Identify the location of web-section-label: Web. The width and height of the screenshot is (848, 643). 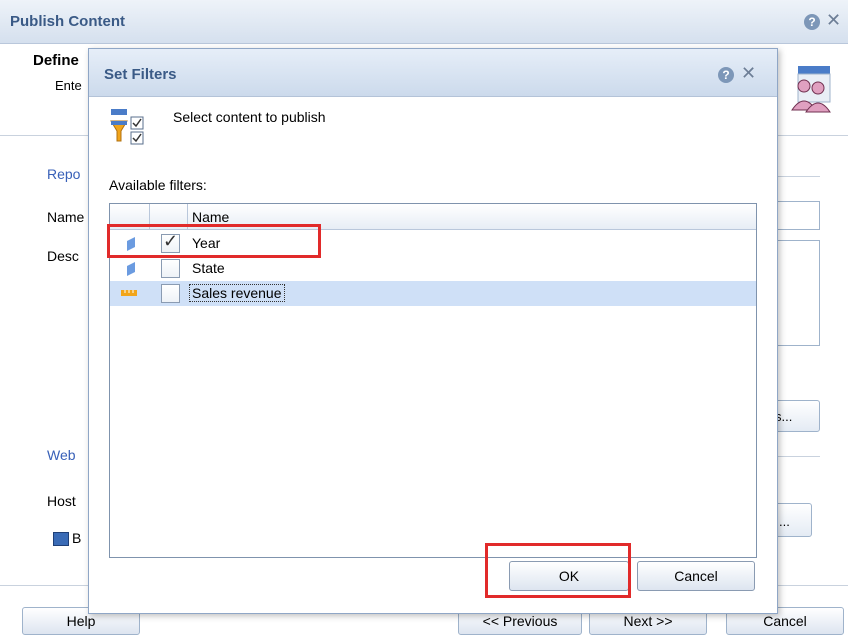
(61, 455).